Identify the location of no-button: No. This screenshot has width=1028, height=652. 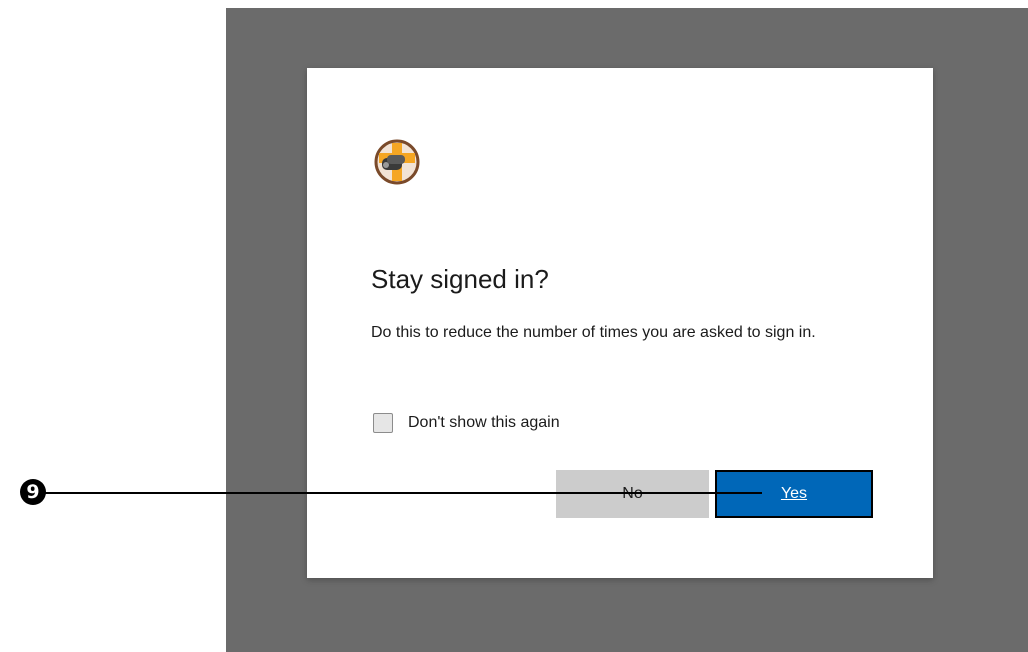
(632, 494).